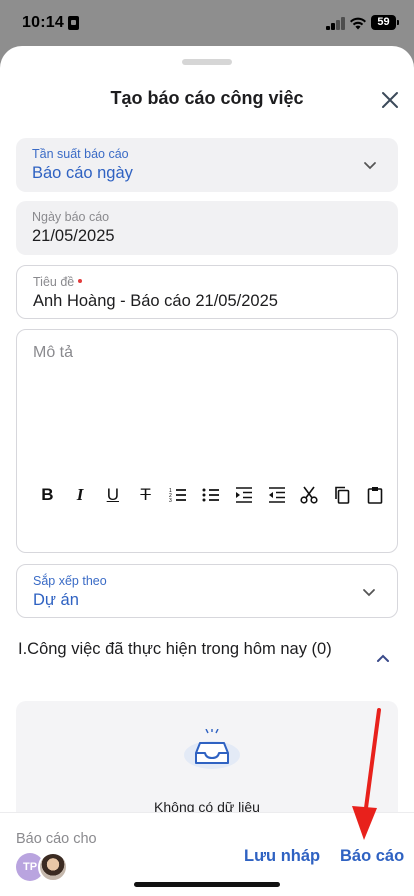  Describe the element at coordinates (56, 600) in the screenshot. I see `sort-by-value: Dự án` at that location.